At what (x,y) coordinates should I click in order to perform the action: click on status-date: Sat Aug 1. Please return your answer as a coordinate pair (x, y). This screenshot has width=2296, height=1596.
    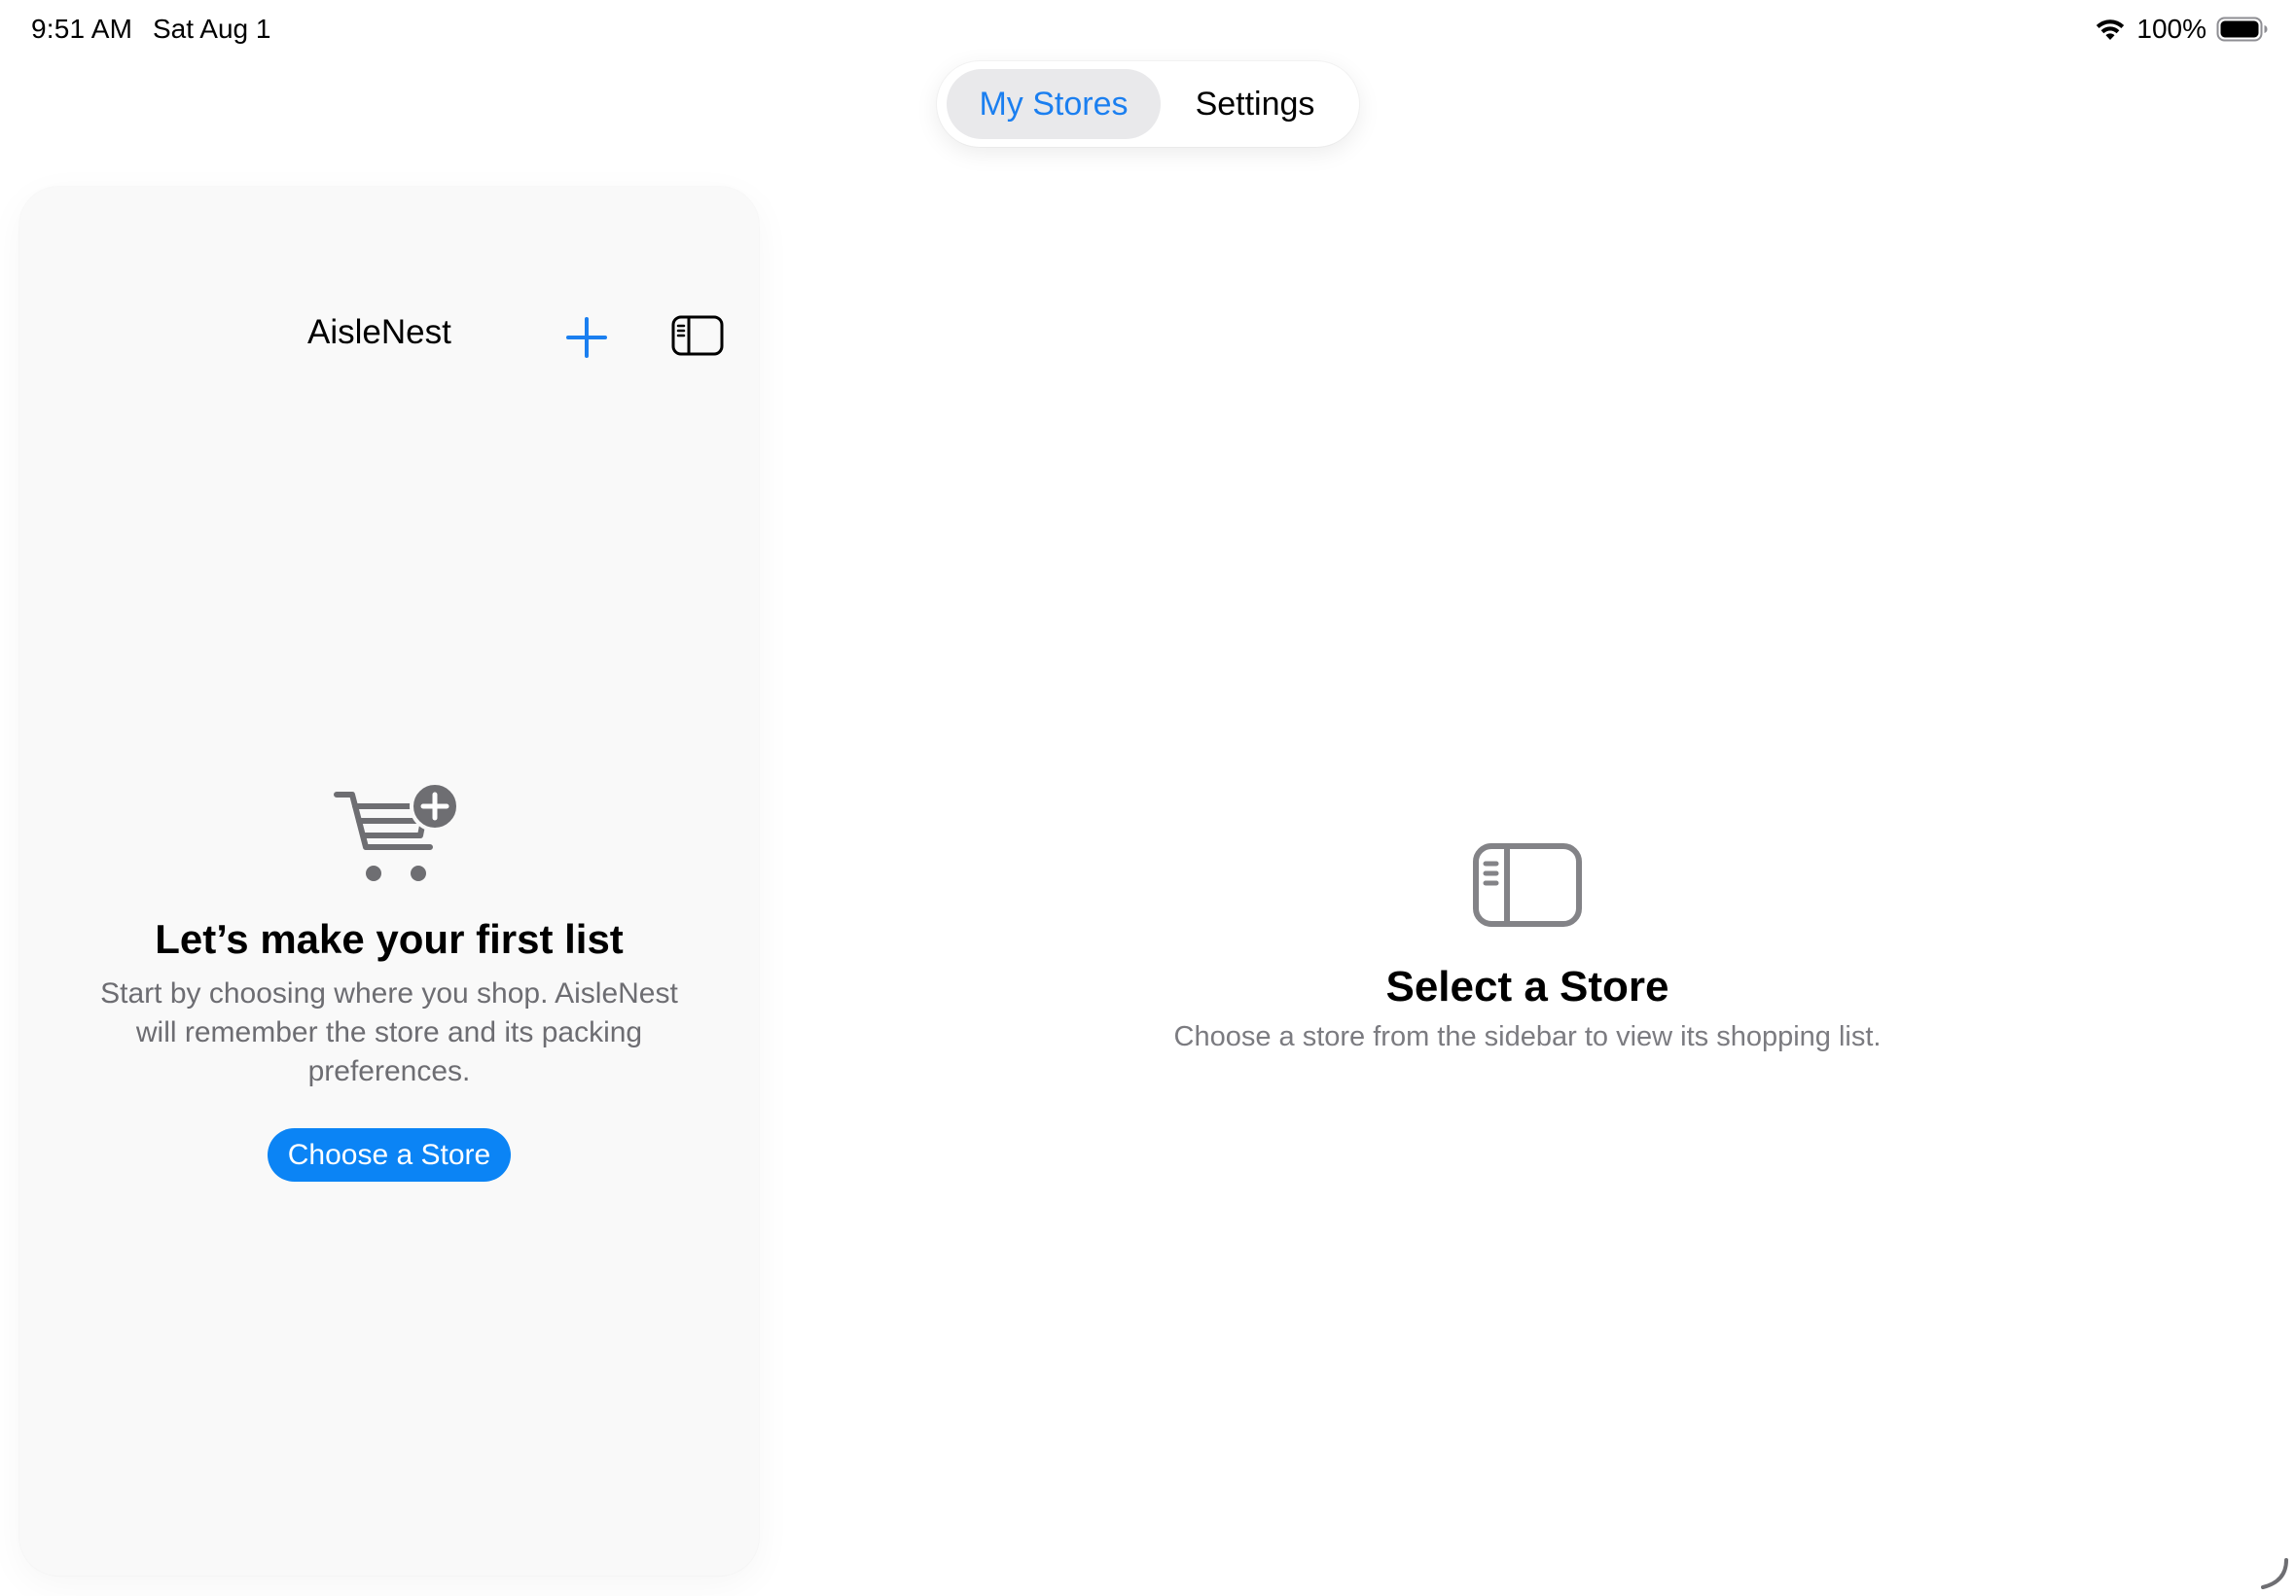
    Looking at the image, I should click on (212, 29).